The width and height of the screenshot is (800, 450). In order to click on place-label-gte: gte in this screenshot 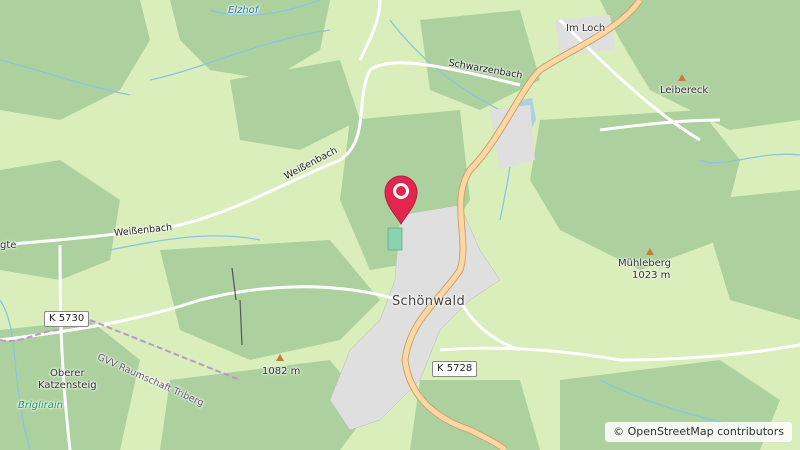, I will do `click(8, 245)`.